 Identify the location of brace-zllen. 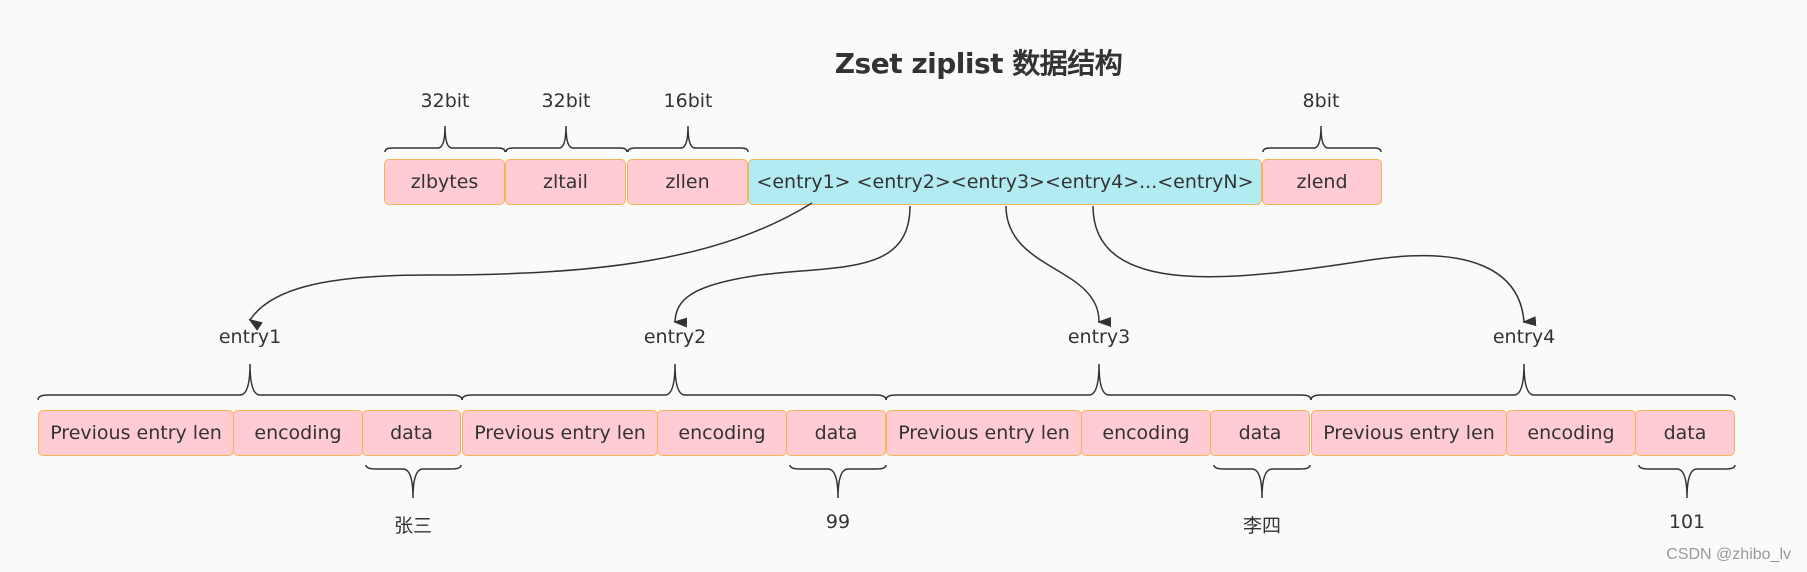
(688, 139).